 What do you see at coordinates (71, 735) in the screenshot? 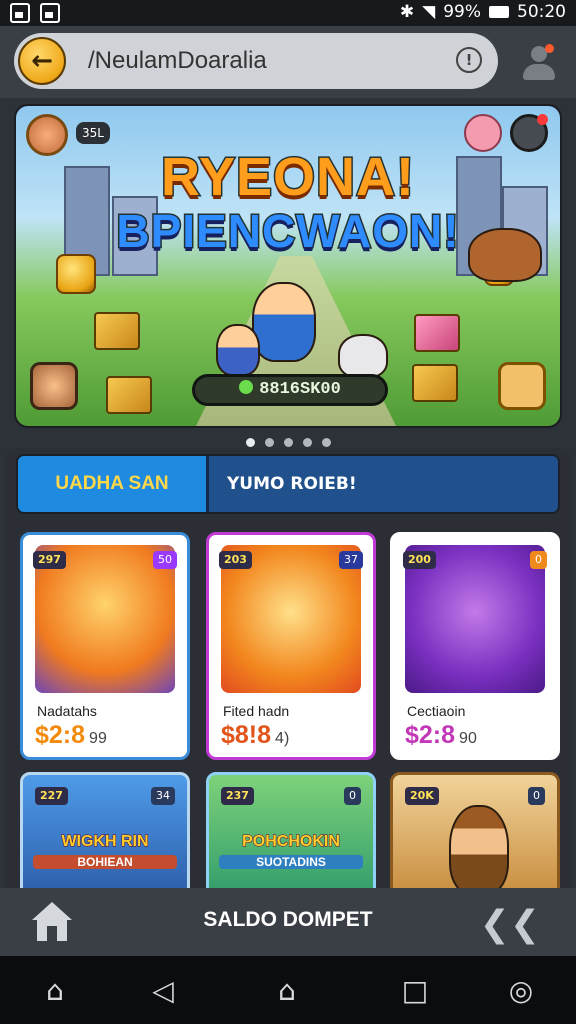
I see `product-price: $2:8 99` at bounding box center [71, 735].